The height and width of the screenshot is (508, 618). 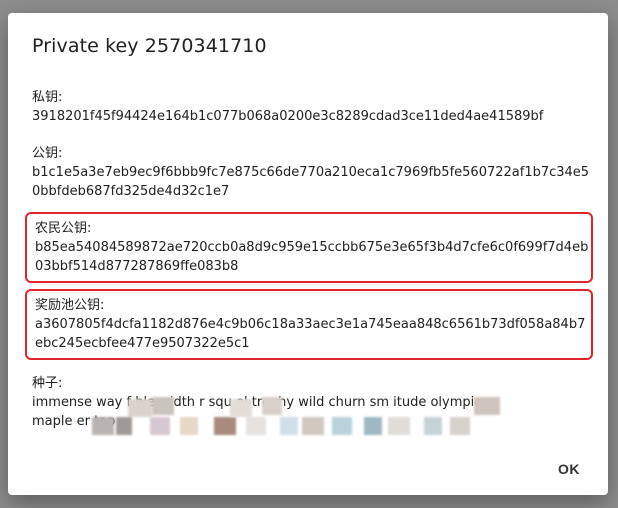 What do you see at coordinates (149, 46) in the screenshot?
I see `dialog-title: Private key 2570341710` at bounding box center [149, 46].